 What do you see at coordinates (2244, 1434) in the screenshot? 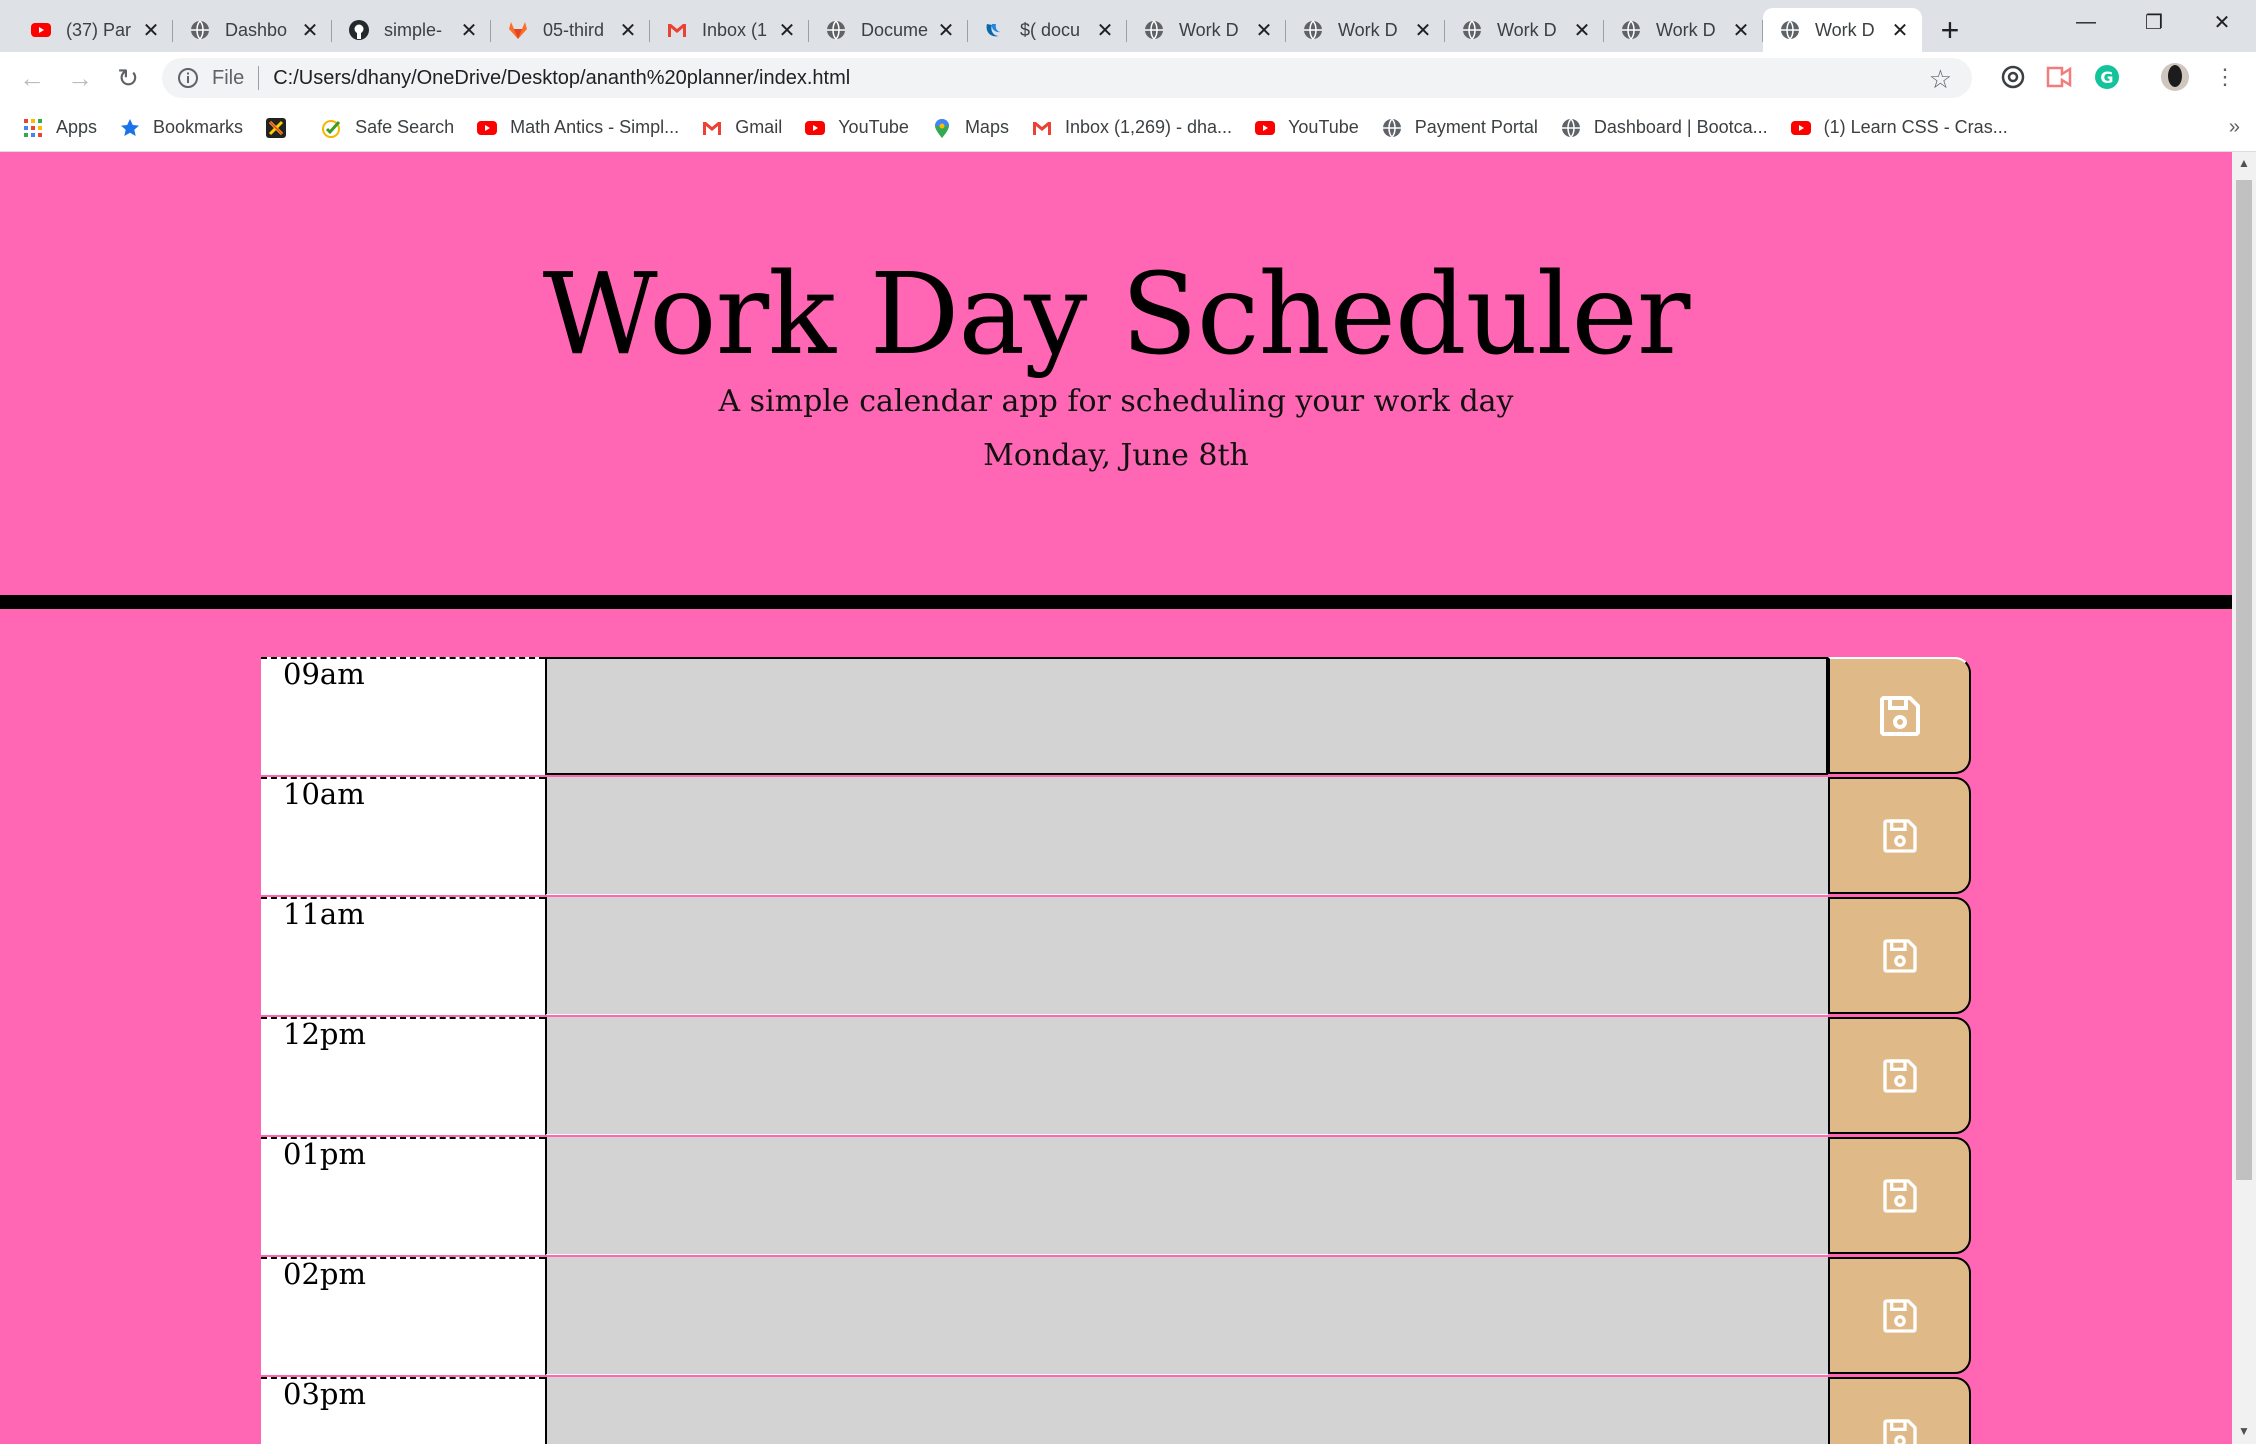
I see `scroll-down-icon: ▼` at bounding box center [2244, 1434].